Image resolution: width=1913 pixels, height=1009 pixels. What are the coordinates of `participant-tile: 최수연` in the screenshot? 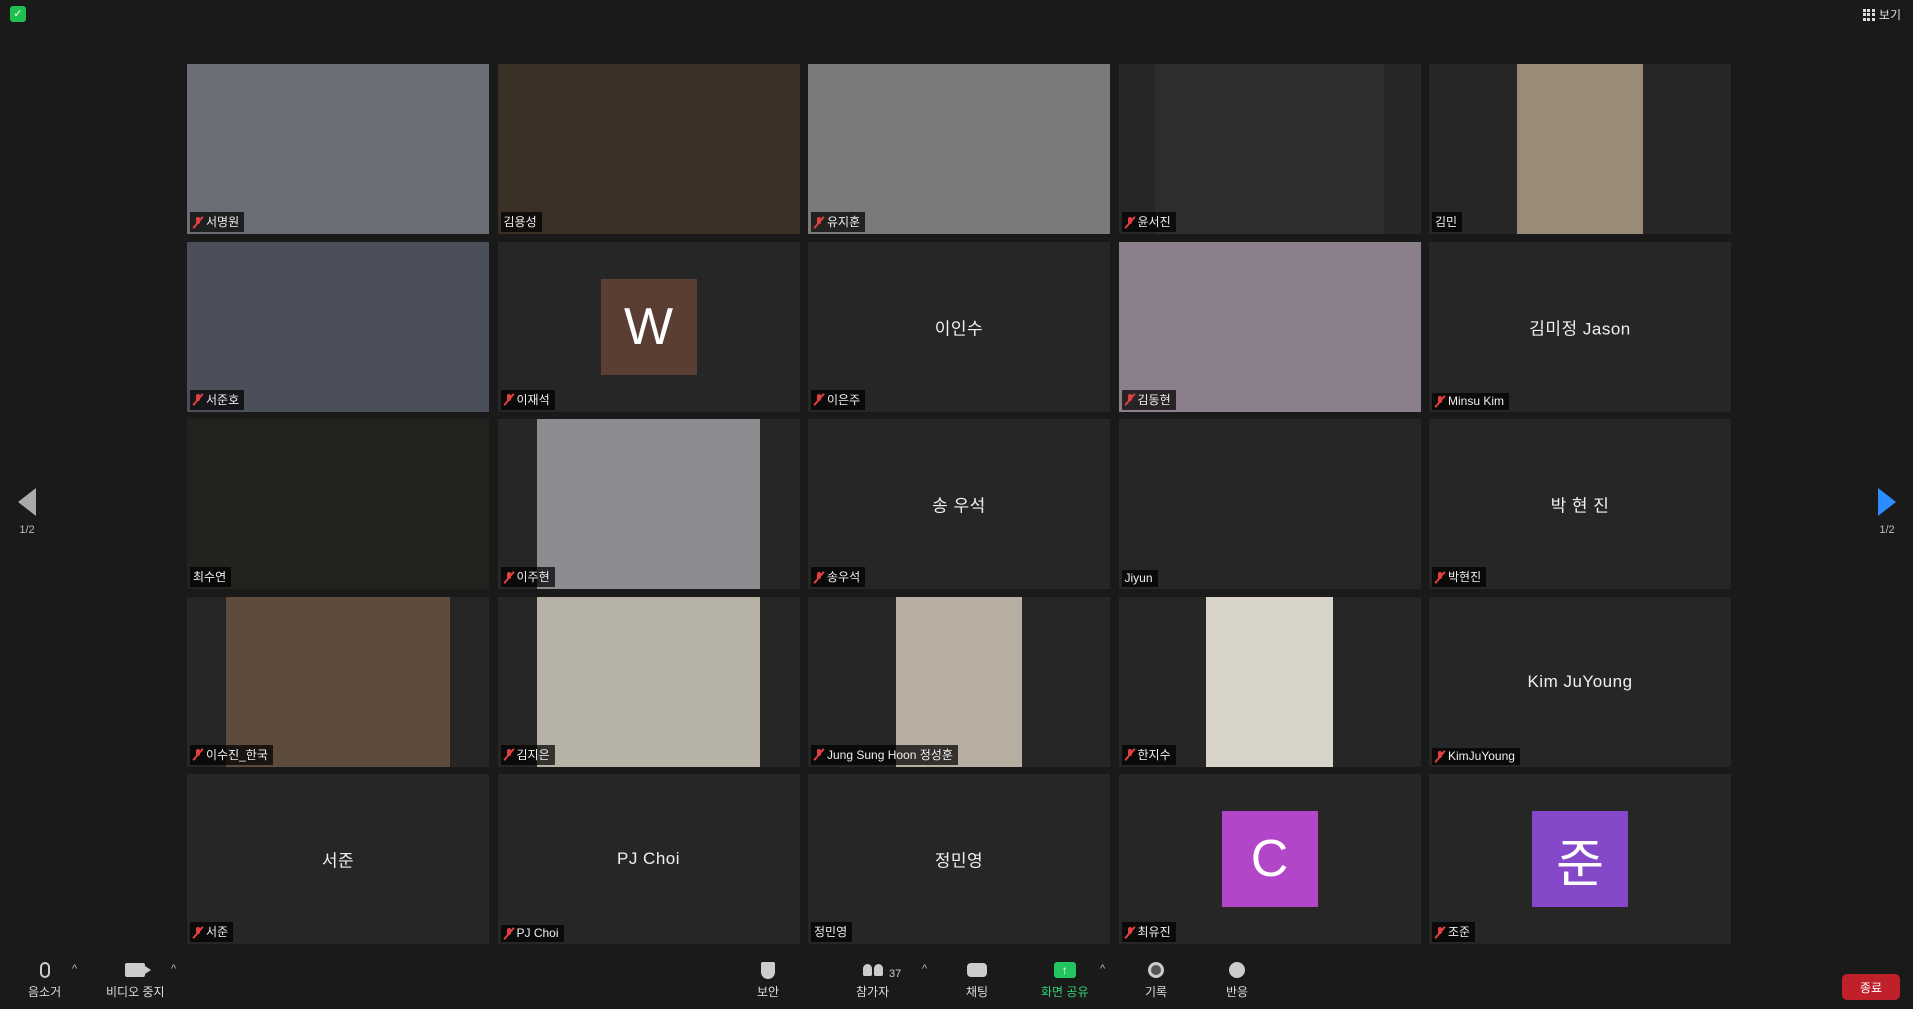 It's located at (338, 504).